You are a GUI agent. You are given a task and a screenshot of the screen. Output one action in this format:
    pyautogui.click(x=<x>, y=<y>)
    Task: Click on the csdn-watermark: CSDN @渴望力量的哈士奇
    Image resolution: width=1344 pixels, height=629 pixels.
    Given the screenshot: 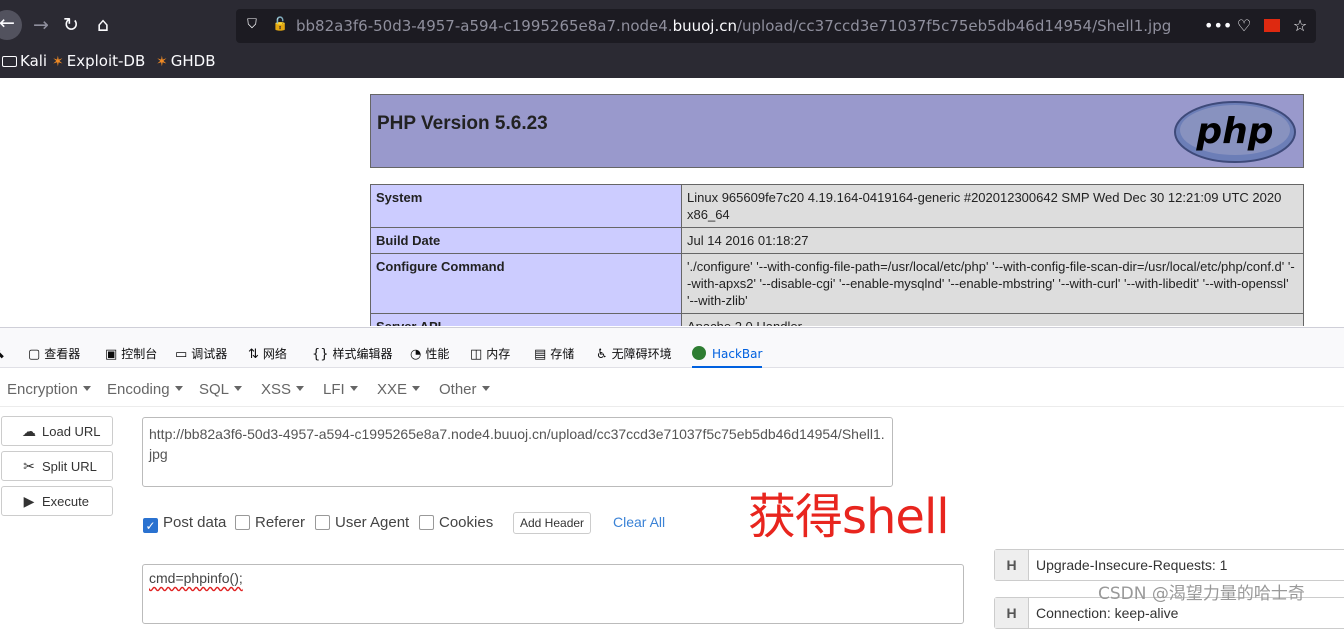 What is the action you would take?
    pyautogui.click(x=1201, y=594)
    